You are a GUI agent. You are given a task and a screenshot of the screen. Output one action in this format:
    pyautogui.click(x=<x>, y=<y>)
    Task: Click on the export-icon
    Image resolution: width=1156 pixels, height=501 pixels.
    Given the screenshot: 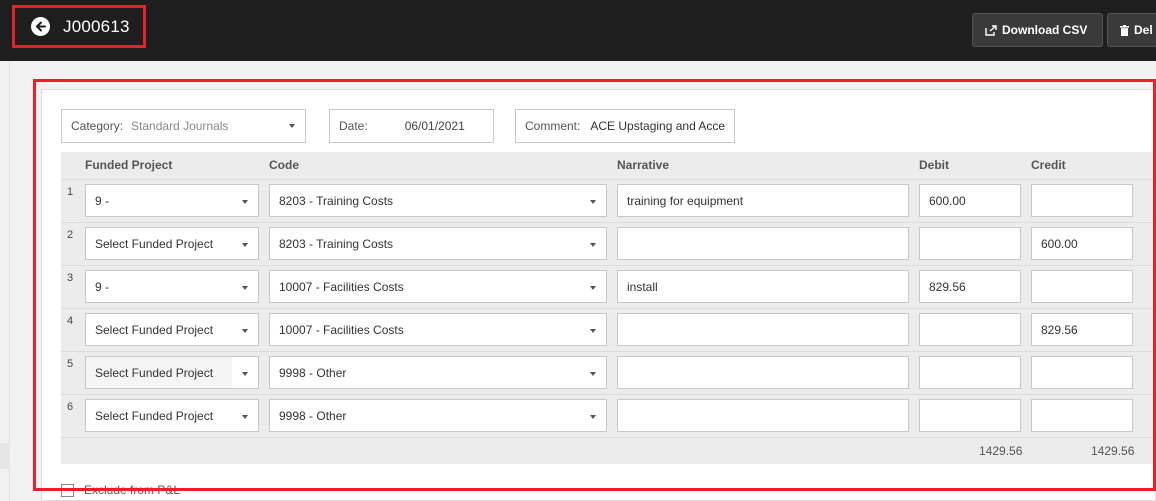 What is the action you would take?
    pyautogui.click(x=991, y=30)
    